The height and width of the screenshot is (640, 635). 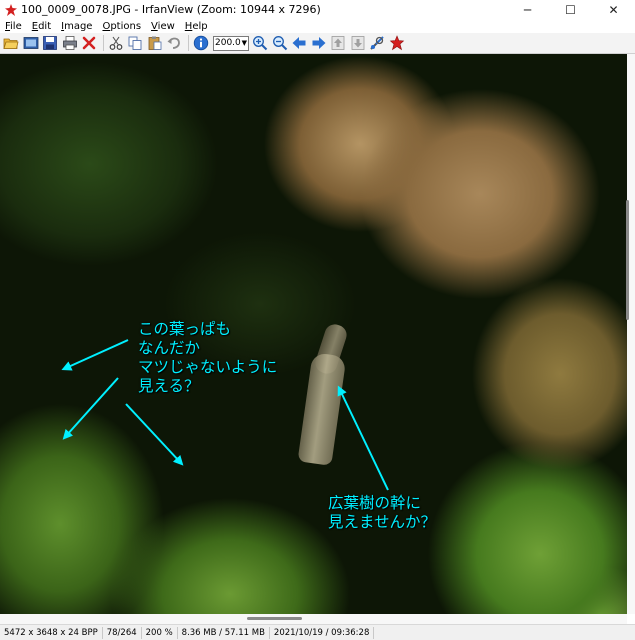 What do you see at coordinates (13, 26) in the screenshot?
I see `menu-file: File` at bounding box center [13, 26].